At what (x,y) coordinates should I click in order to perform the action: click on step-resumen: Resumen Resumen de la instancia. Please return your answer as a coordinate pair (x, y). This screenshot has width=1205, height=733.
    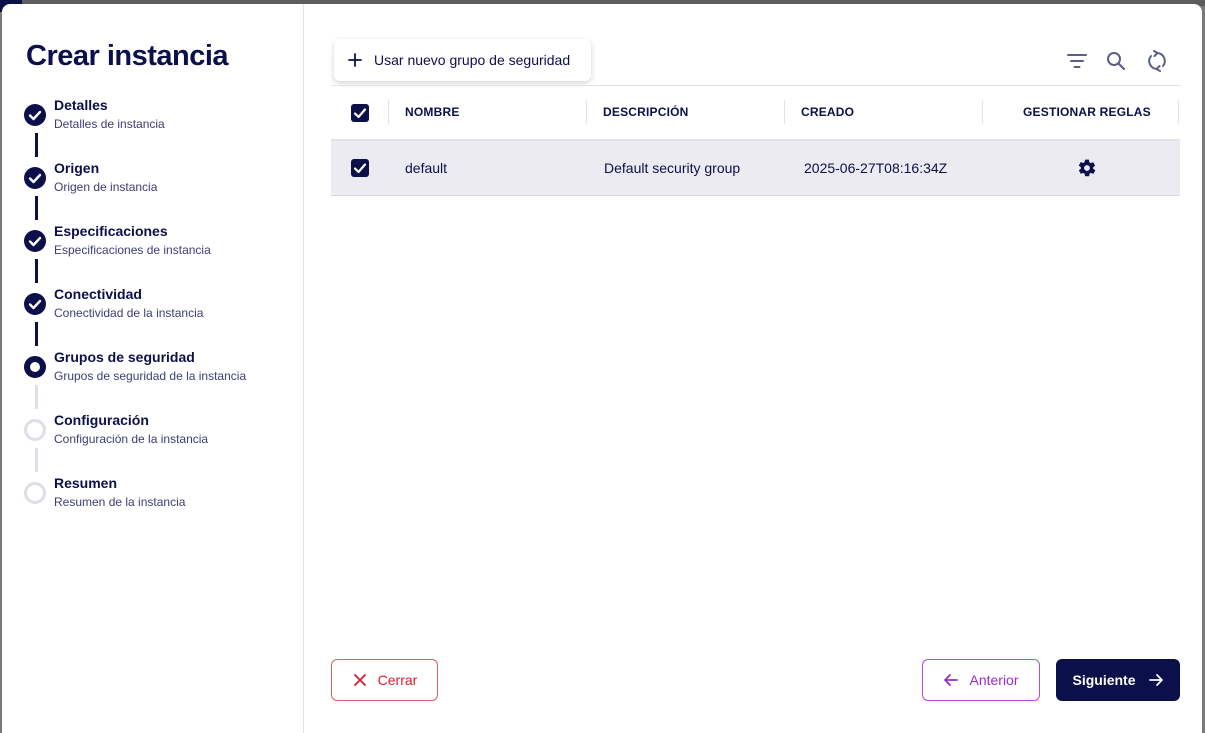
    Looking at the image, I should click on (159, 495).